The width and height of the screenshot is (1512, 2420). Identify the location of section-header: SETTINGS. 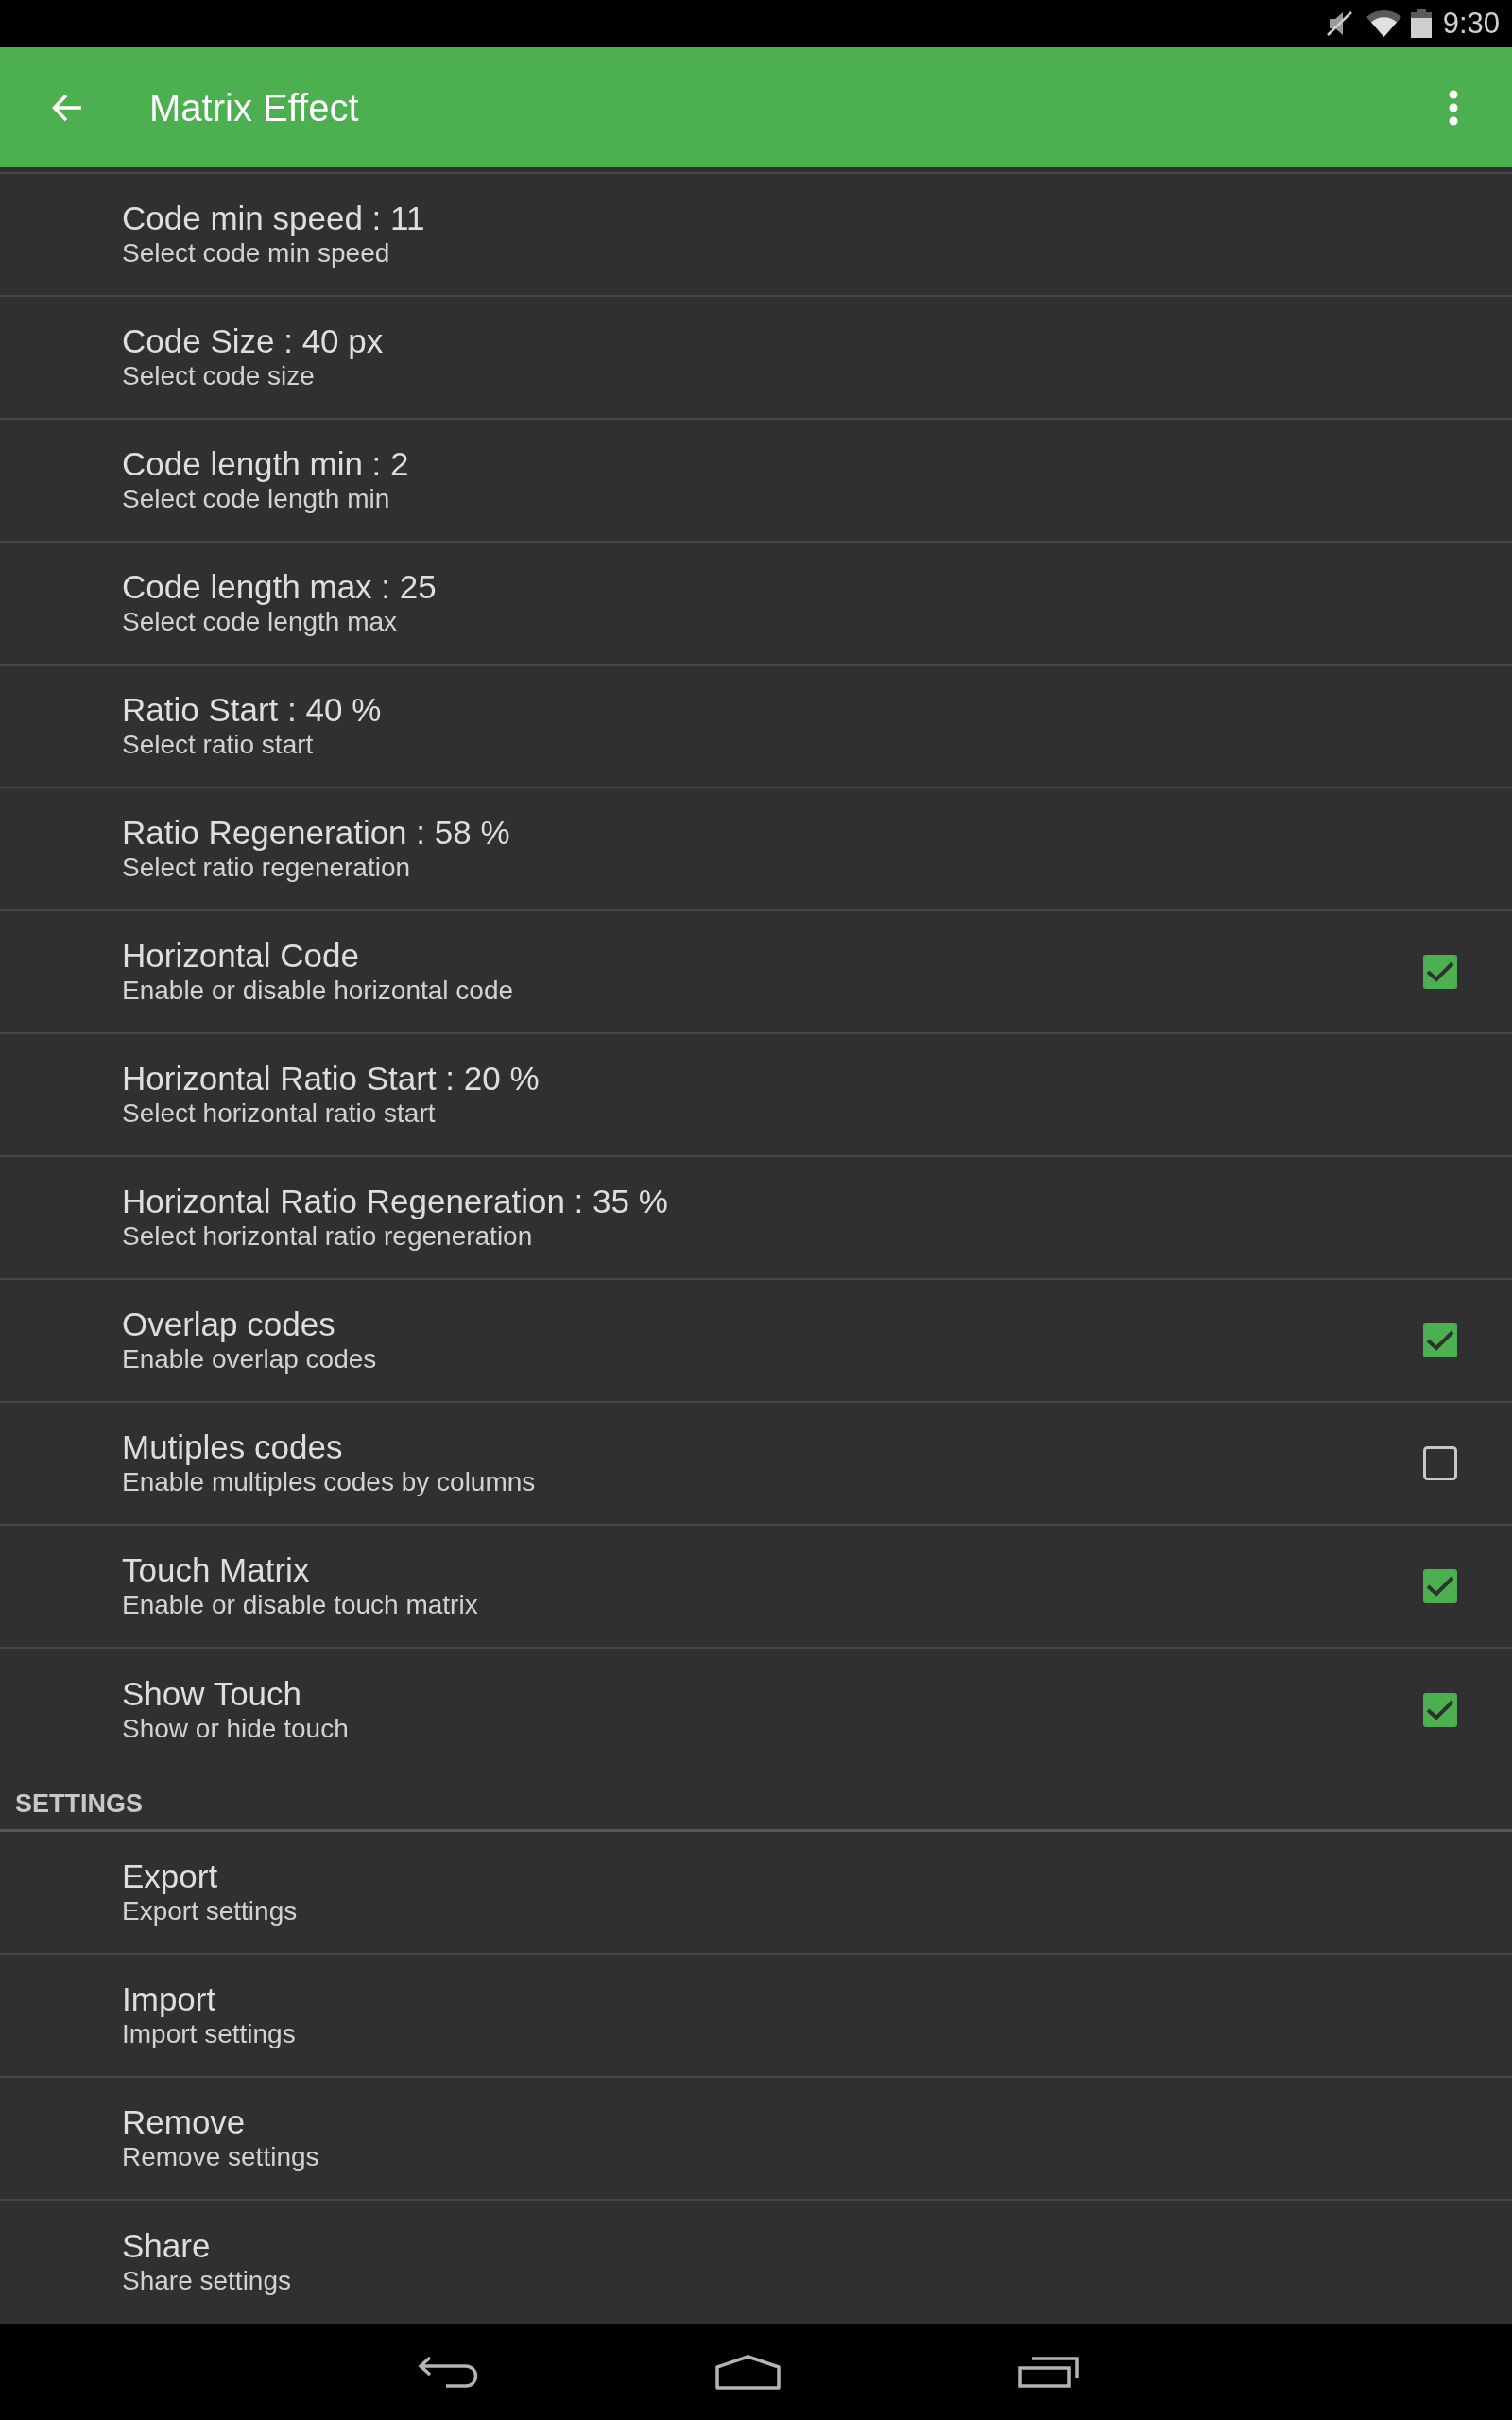
(79, 1803).